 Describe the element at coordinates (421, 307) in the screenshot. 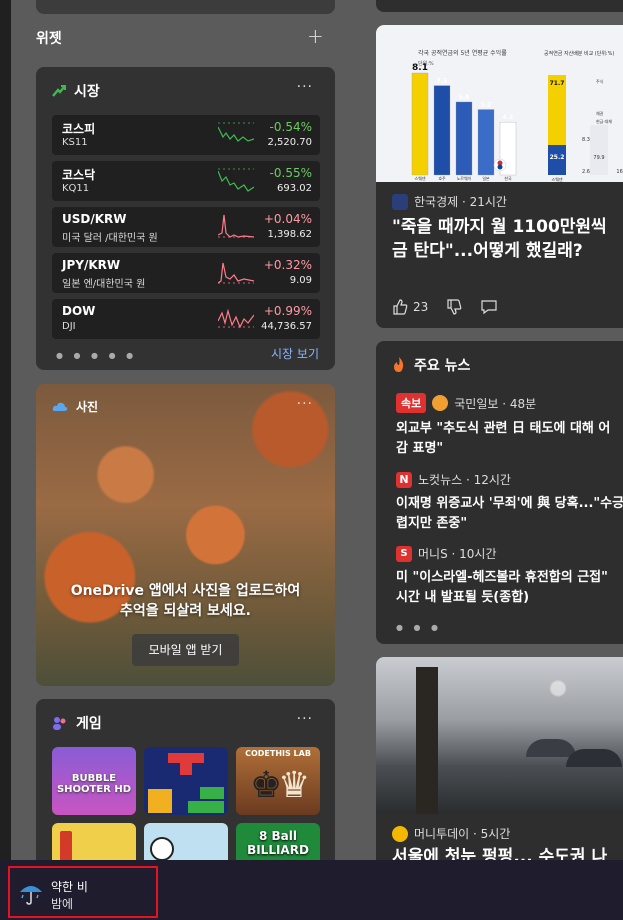

I see `like-count: 23` at that location.